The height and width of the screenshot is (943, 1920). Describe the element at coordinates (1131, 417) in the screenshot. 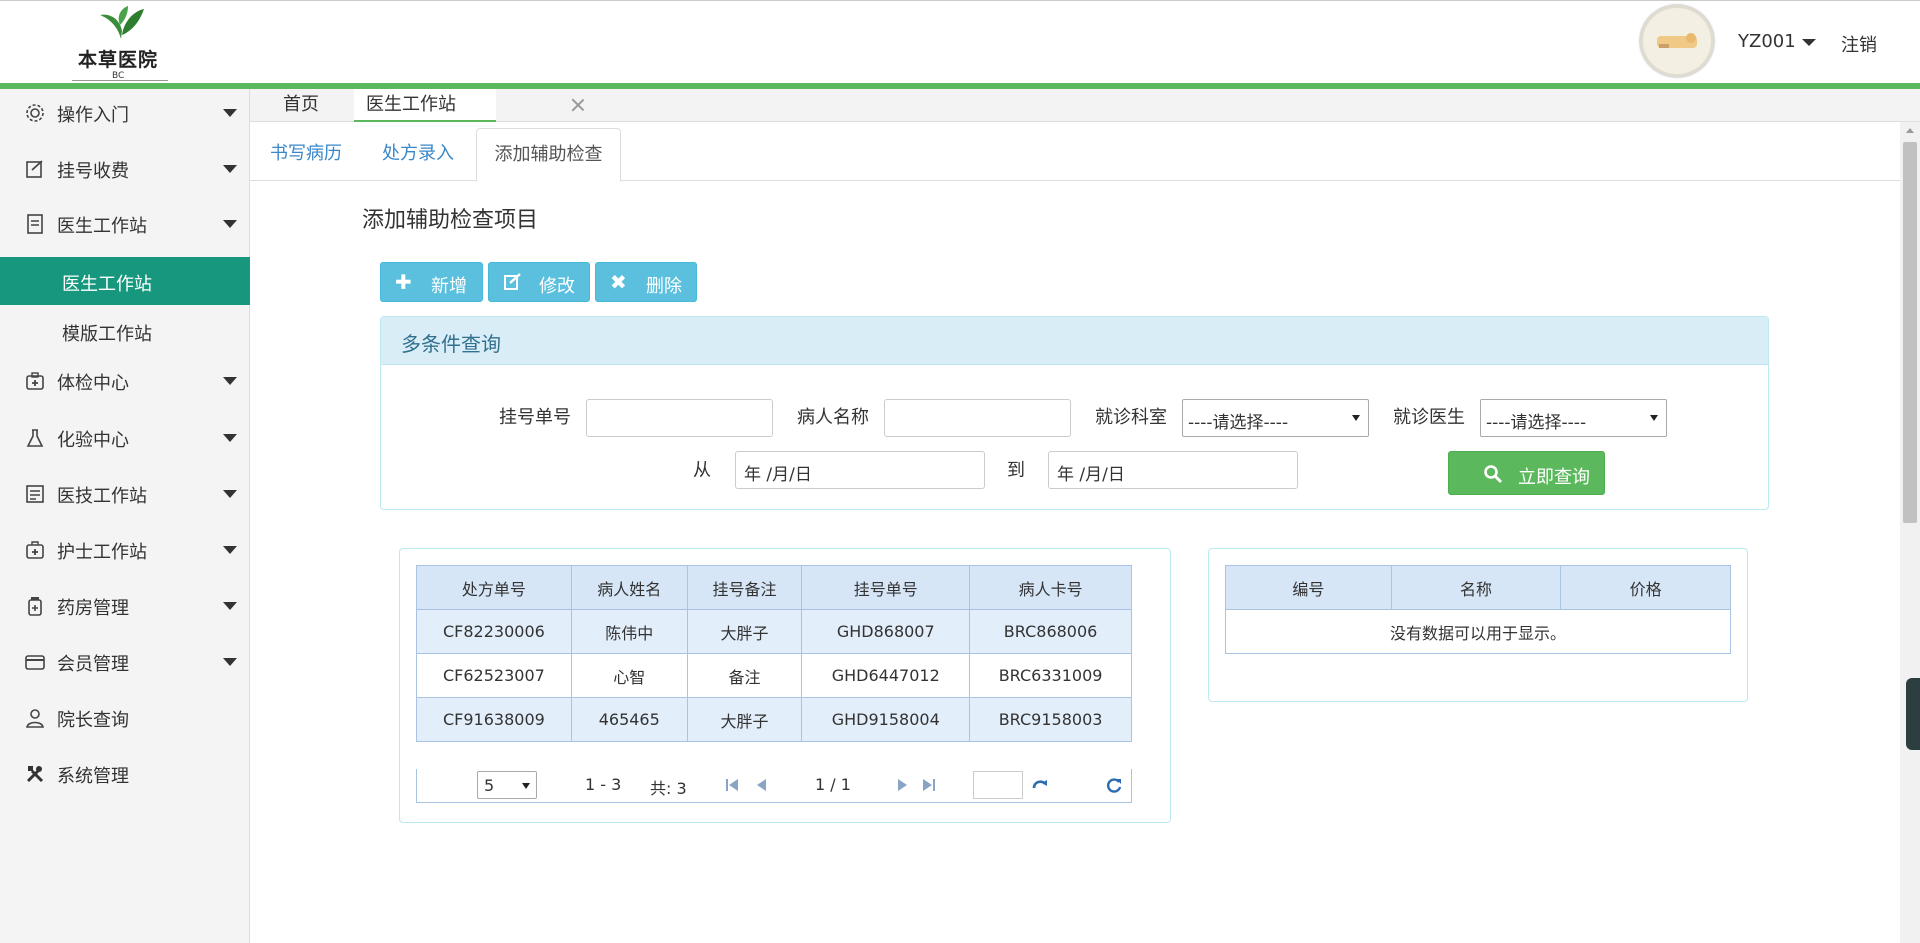

I see `dept-label: 就诊科室` at that location.